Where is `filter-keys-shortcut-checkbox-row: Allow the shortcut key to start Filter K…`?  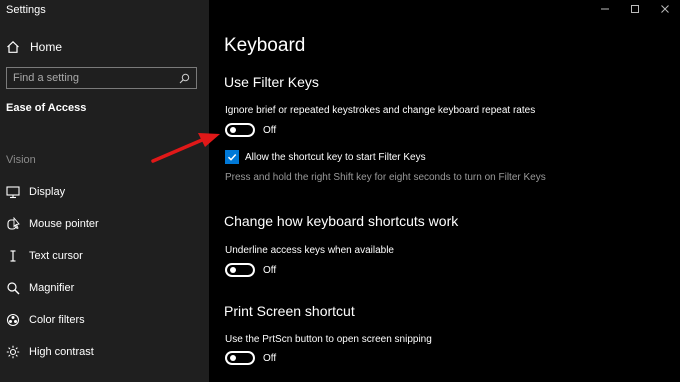 filter-keys-shortcut-checkbox-row: Allow the shortcut key to start Filter K… is located at coordinates (325, 157).